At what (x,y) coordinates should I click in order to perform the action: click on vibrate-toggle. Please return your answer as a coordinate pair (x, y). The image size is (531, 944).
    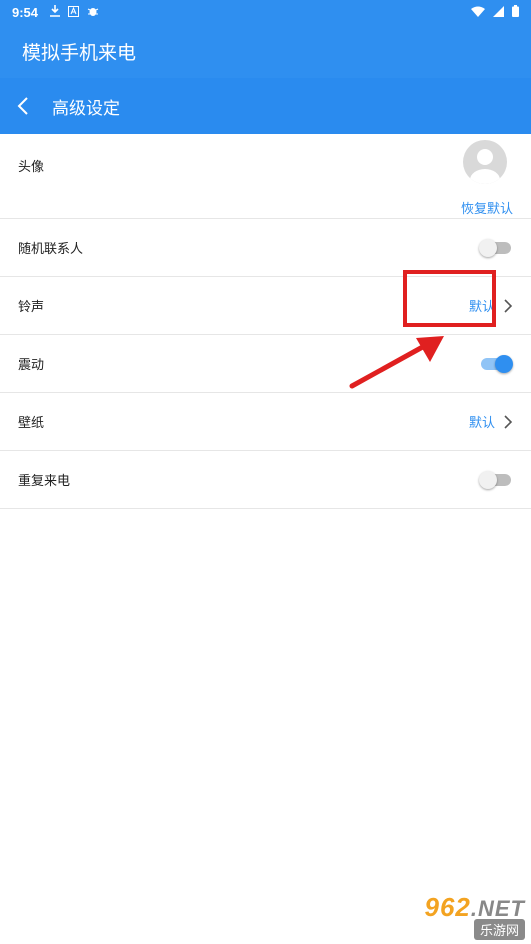
    Looking at the image, I should click on (497, 363).